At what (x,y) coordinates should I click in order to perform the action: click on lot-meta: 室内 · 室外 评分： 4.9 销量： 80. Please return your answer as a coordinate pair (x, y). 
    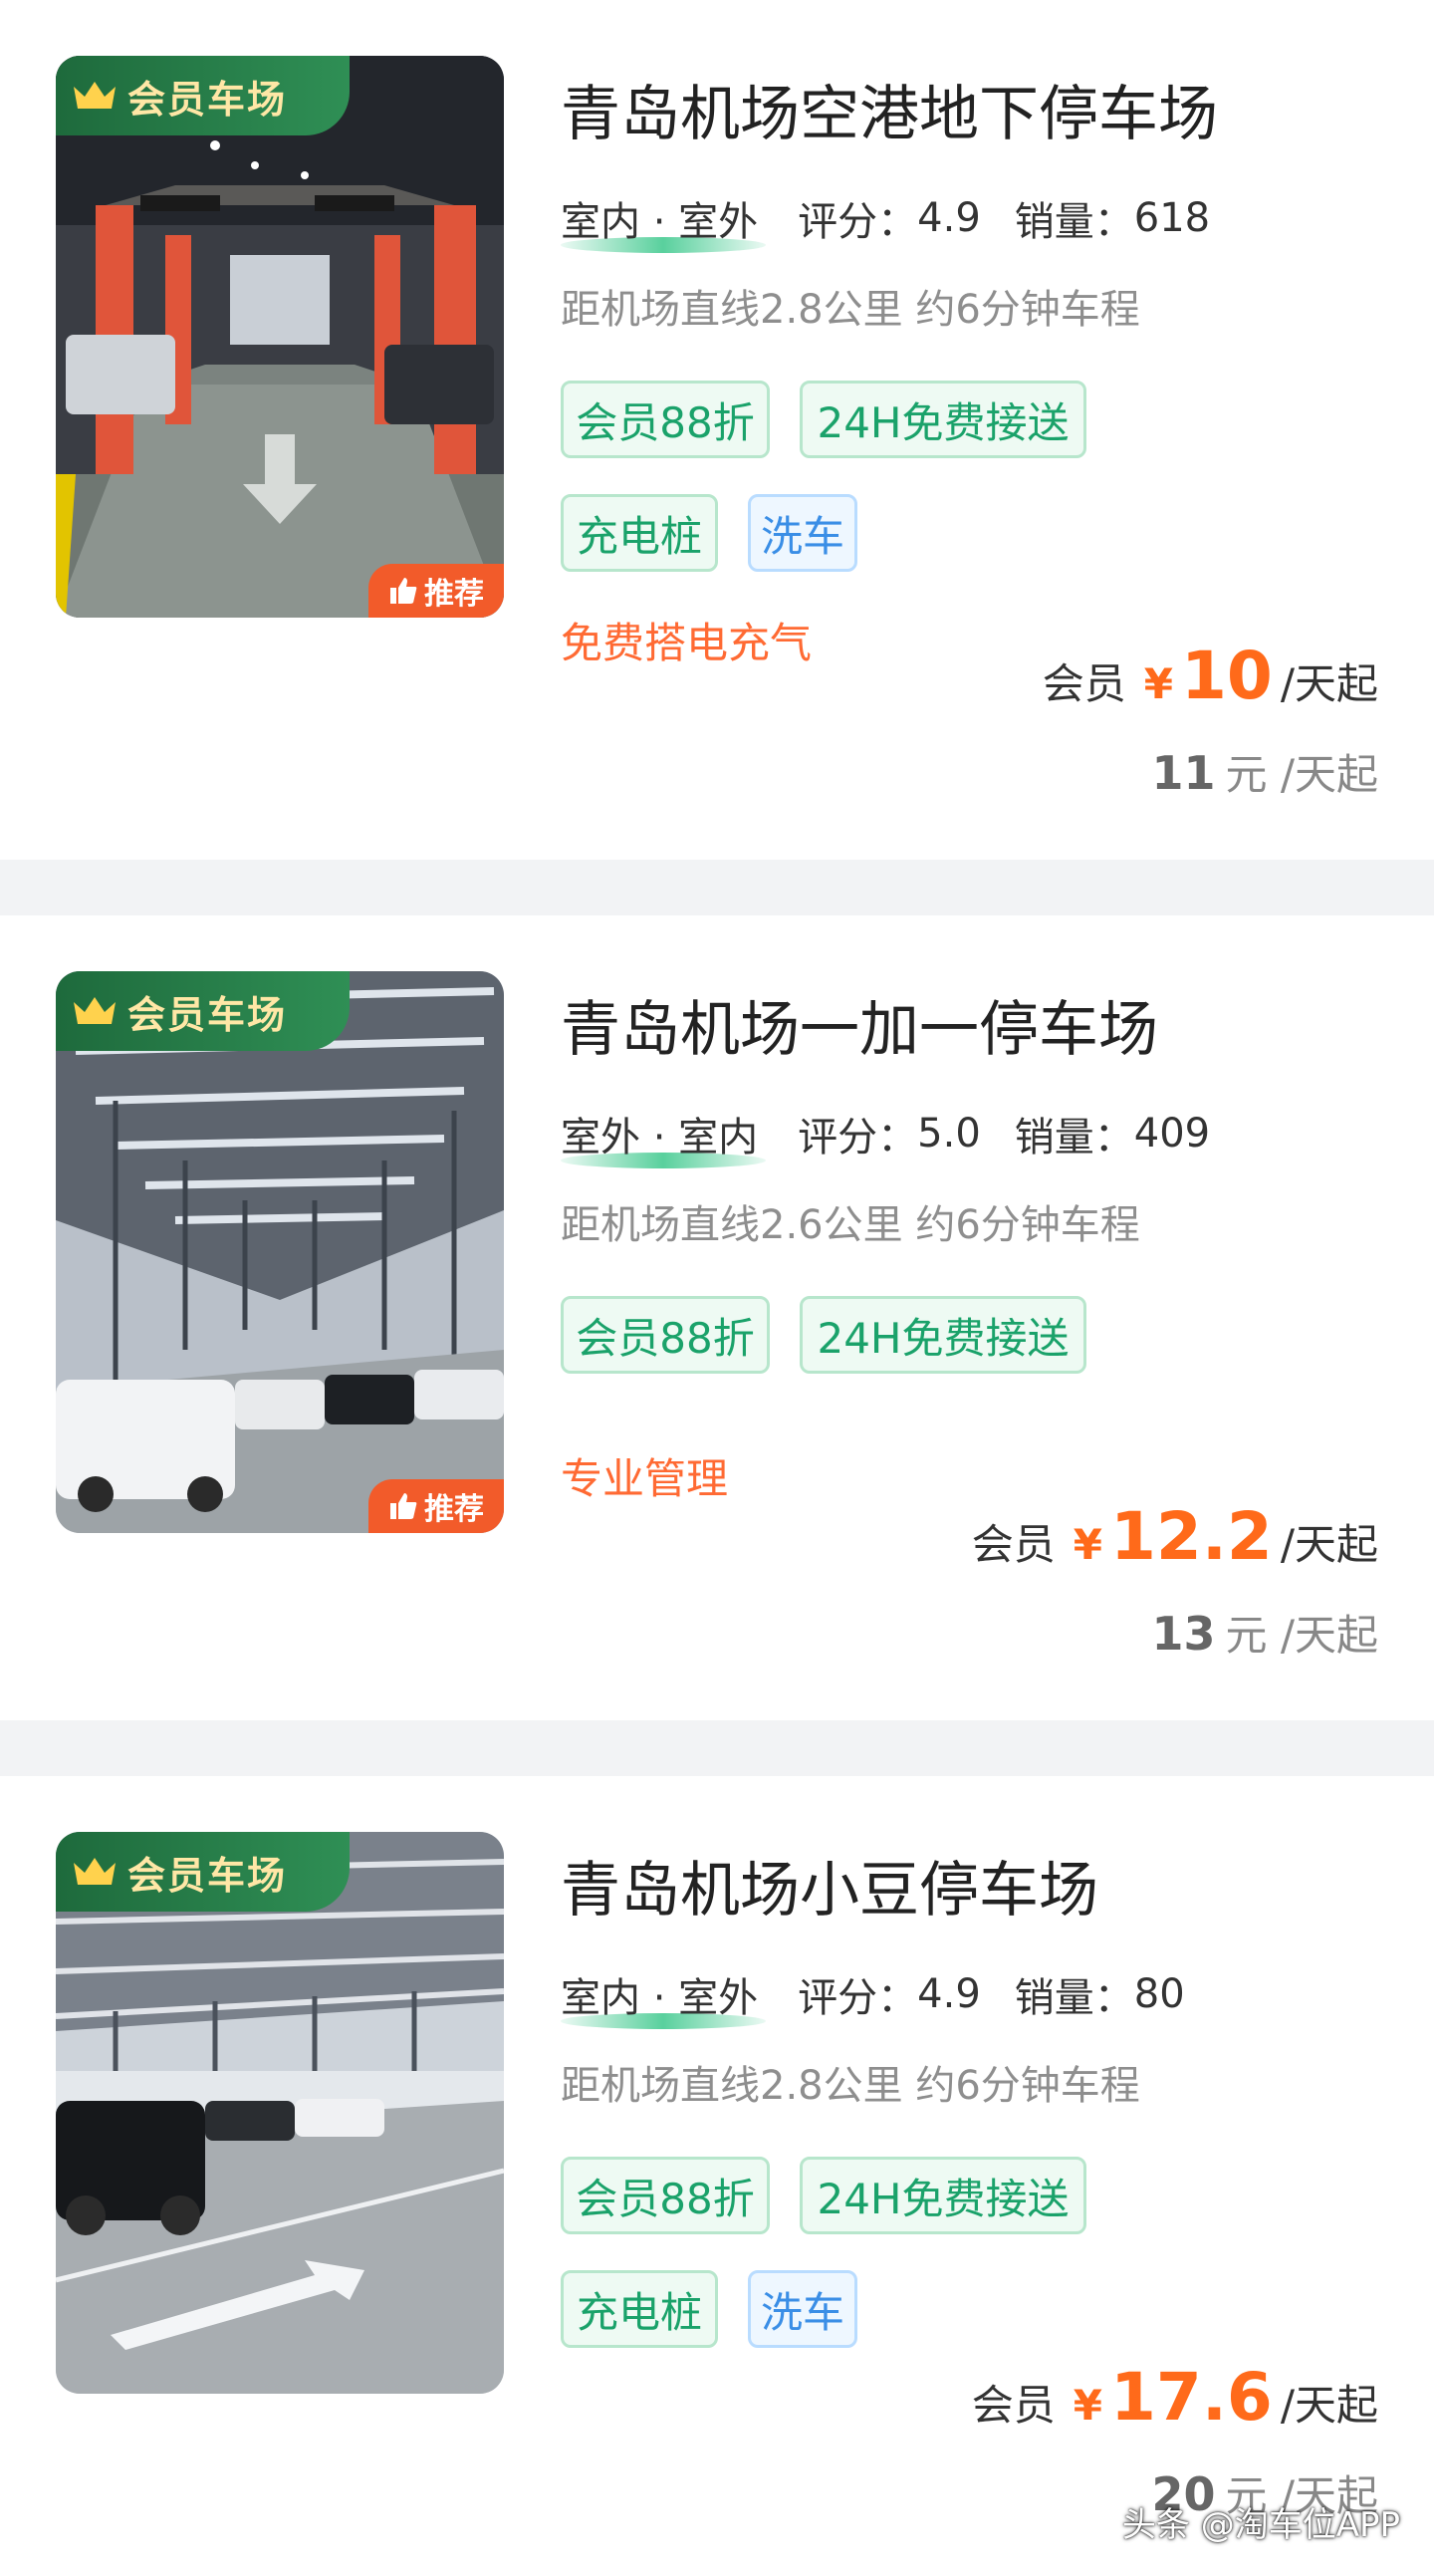
    Looking at the image, I should click on (873, 1997).